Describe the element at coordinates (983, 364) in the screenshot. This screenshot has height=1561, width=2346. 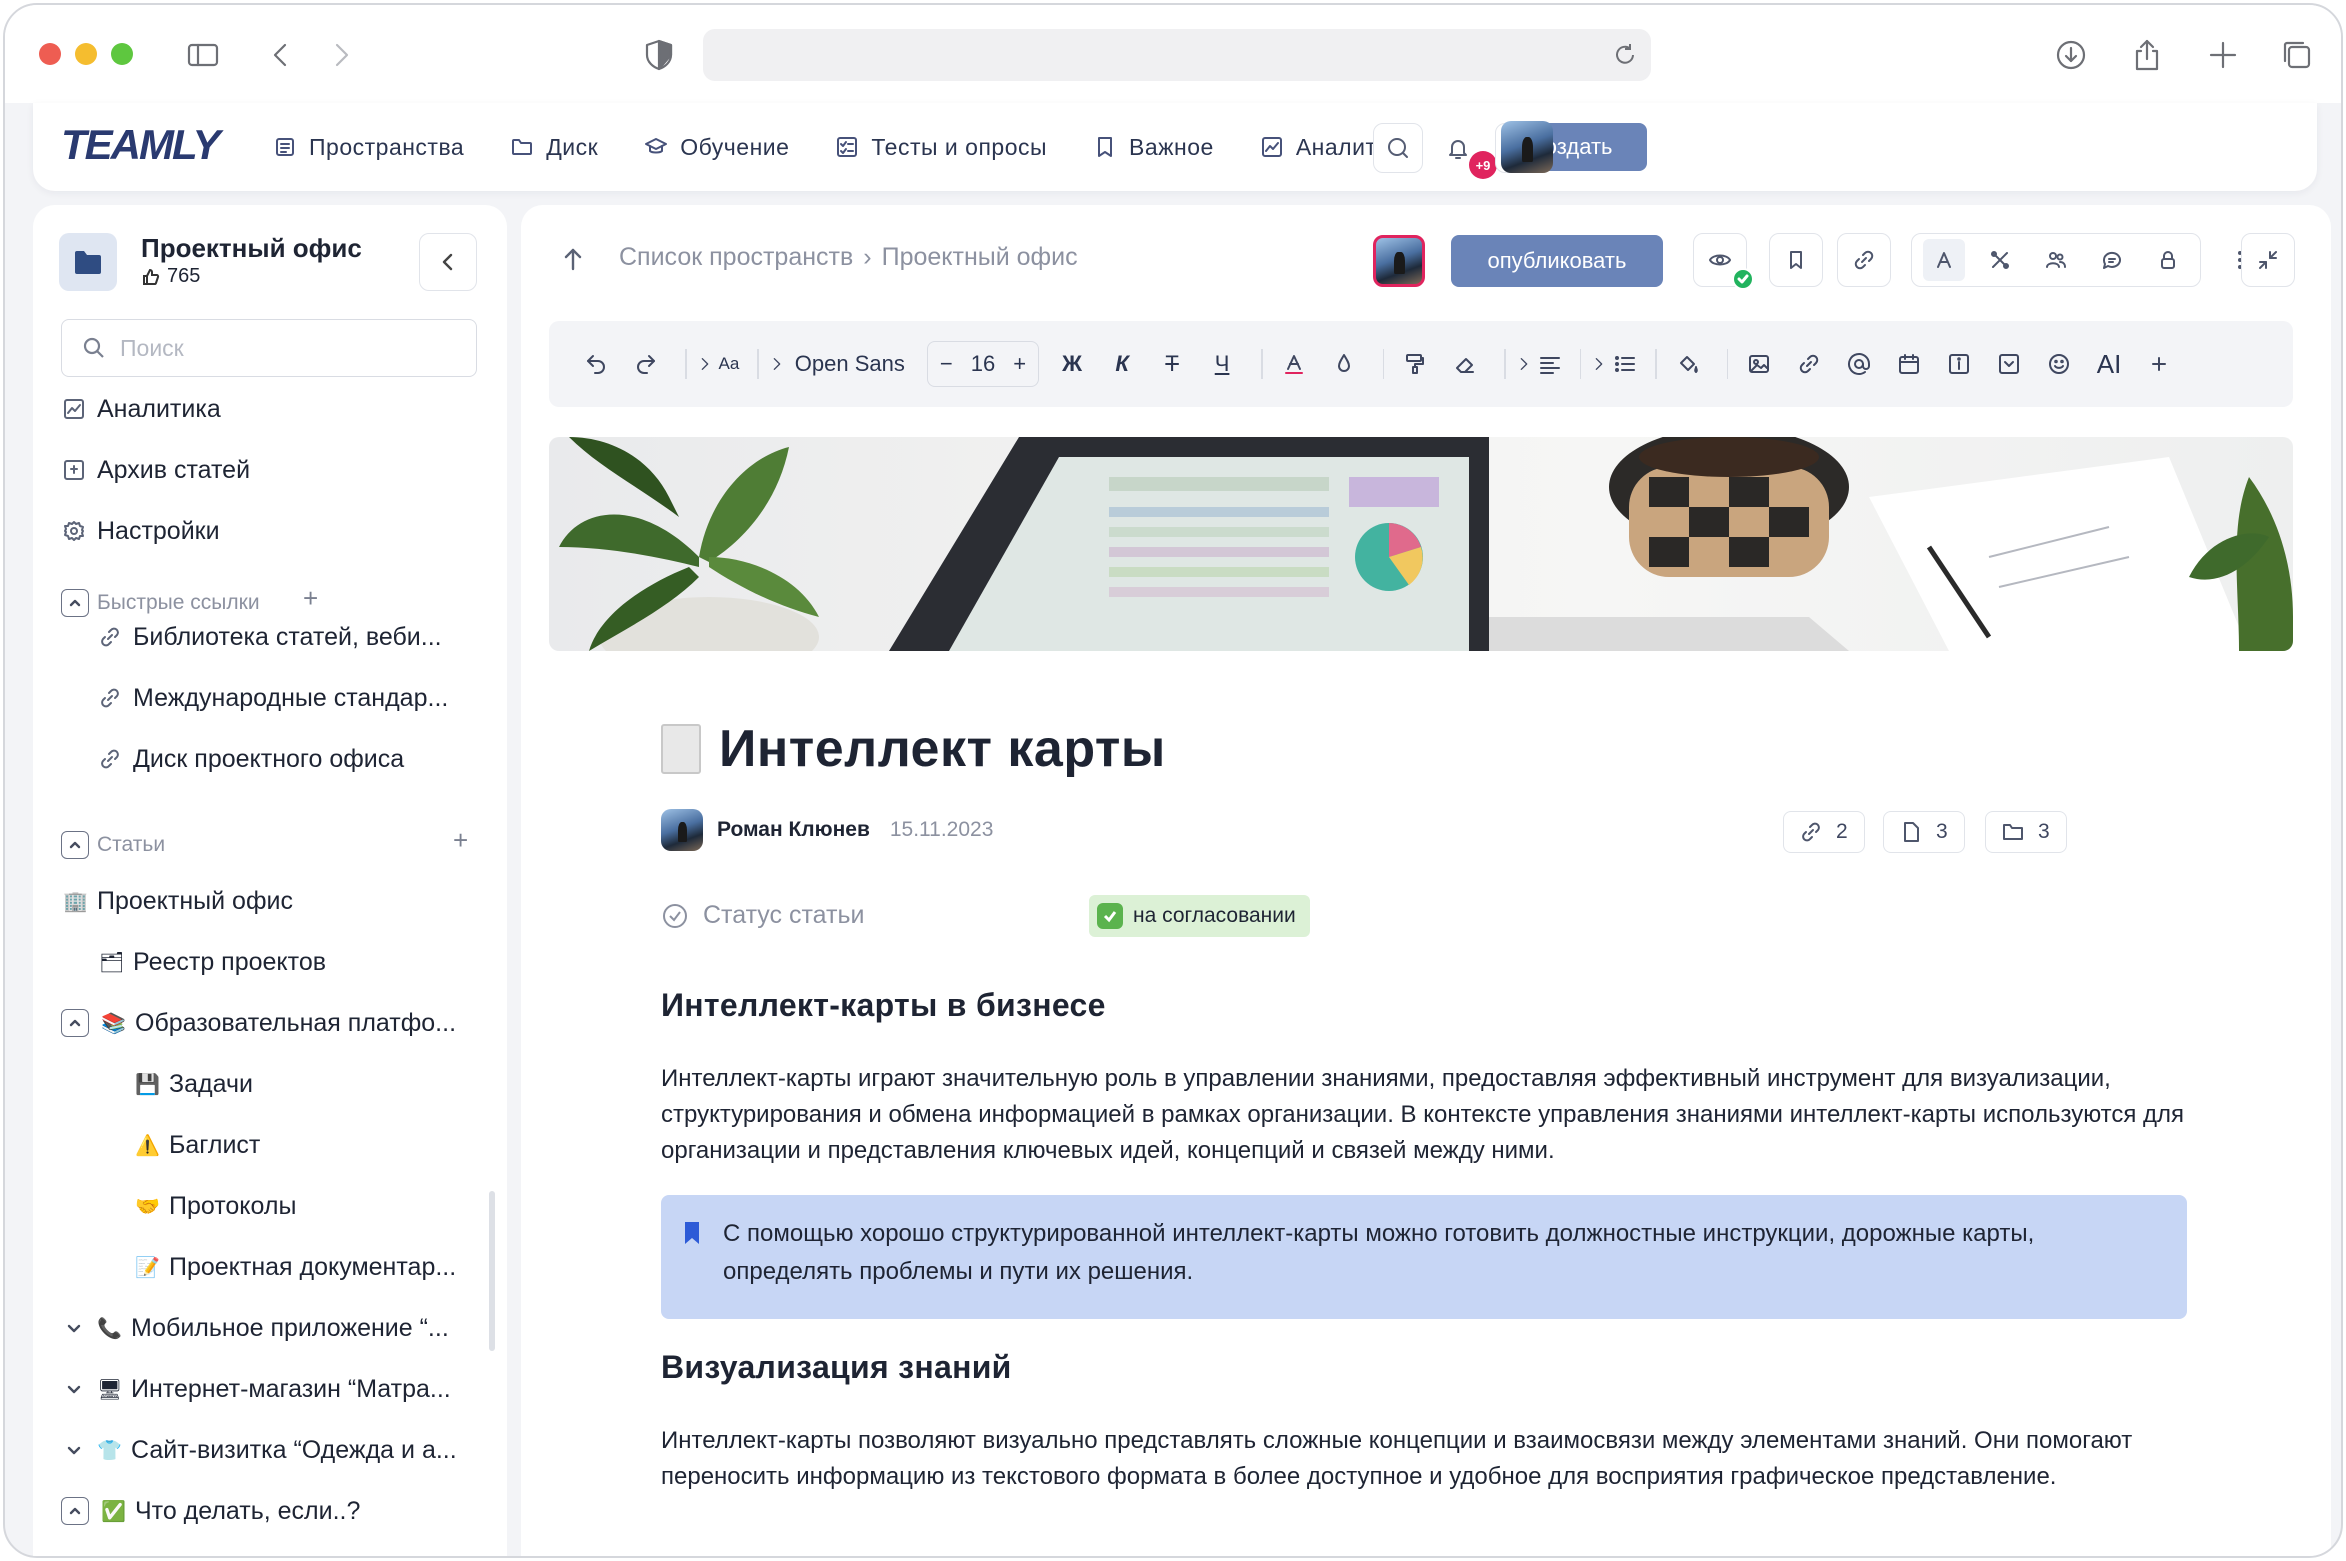
I see `font-size-stepper: − 16 +` at that location.